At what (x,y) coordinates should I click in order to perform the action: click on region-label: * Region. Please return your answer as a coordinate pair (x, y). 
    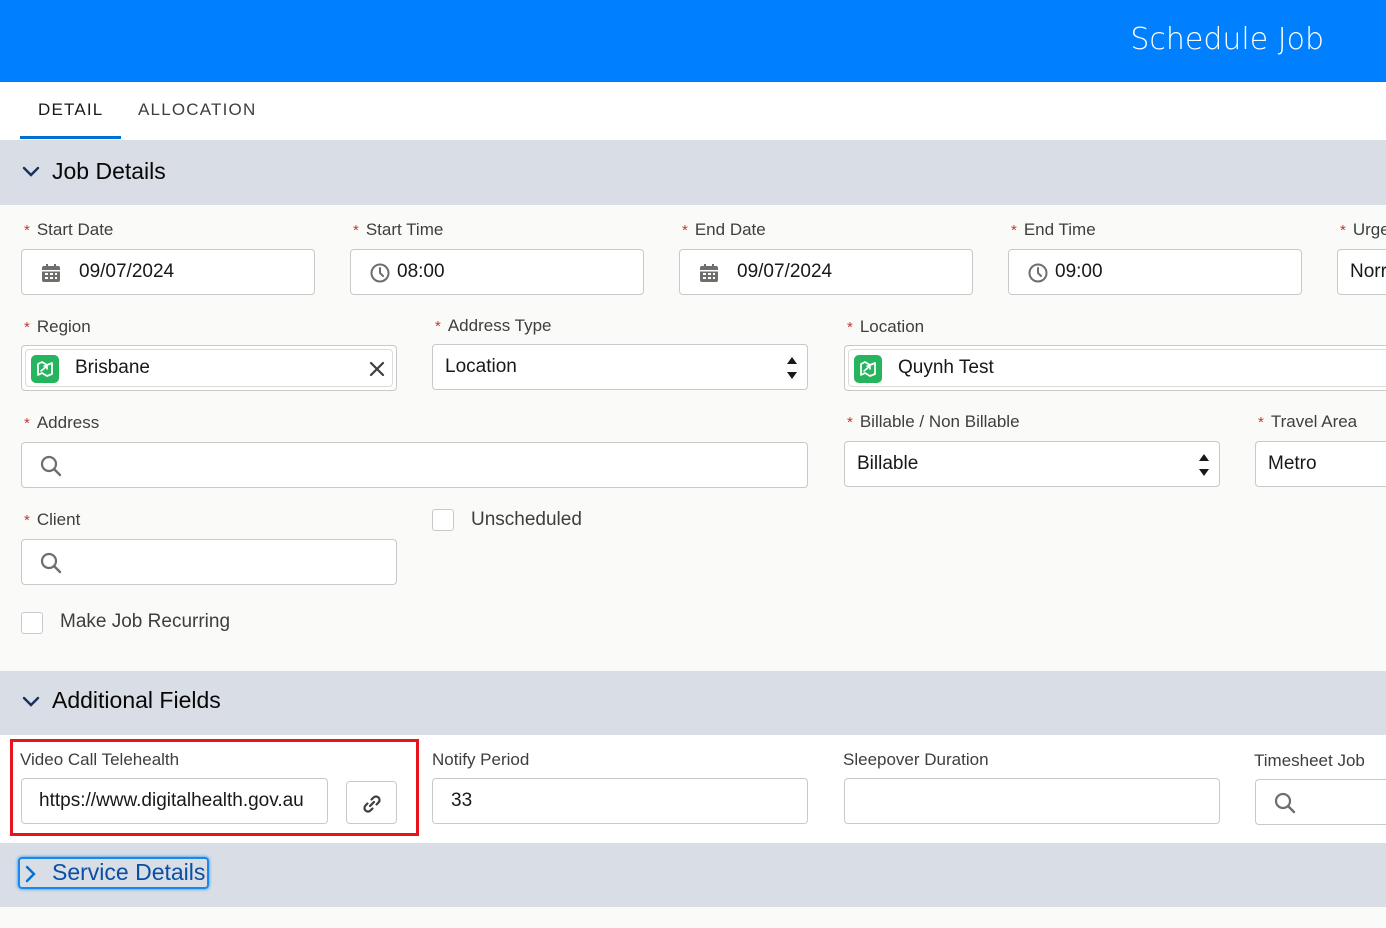
    Looking at the image, I should click on (57, 326).